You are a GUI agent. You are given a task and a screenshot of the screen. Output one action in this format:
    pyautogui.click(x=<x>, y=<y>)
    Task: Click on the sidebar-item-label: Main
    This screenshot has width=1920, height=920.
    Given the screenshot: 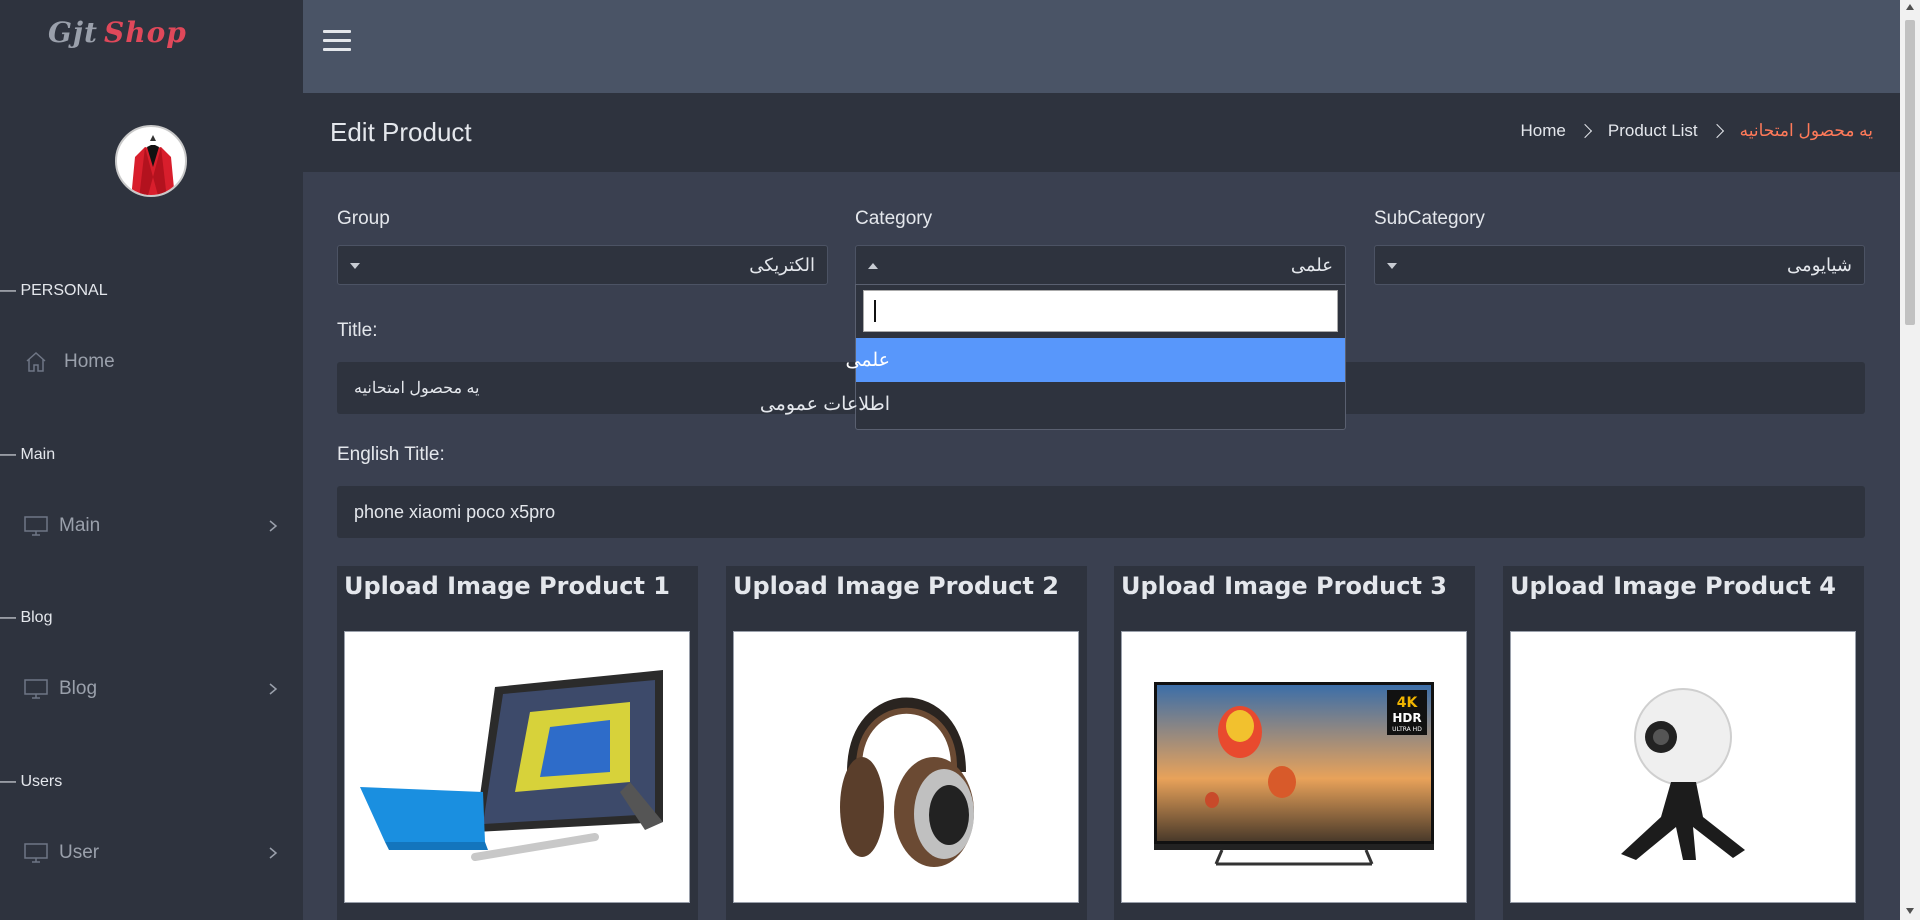 What is the action you would take?
    pyautogui.click(x=80, y=525)
    